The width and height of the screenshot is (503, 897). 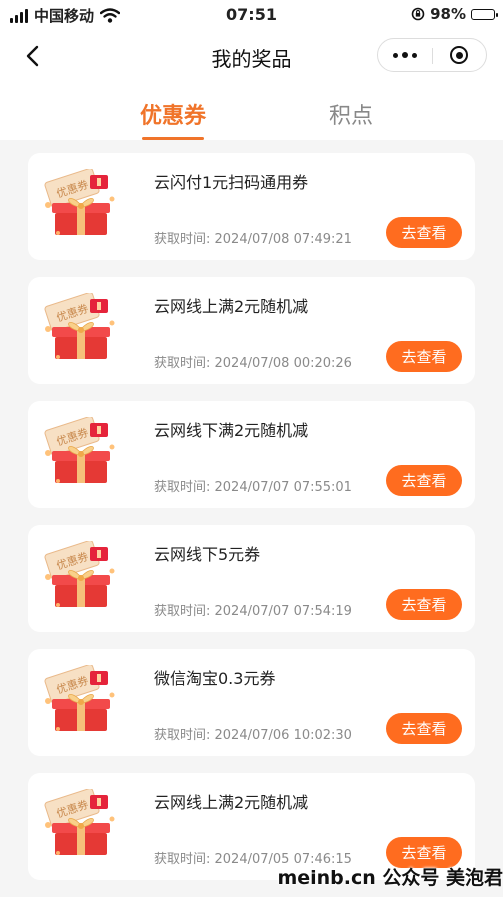 What do you see at coordinates (173, 138) in the screenshot?
I see `active-tab-indicator` at bounding box center [173, 138].